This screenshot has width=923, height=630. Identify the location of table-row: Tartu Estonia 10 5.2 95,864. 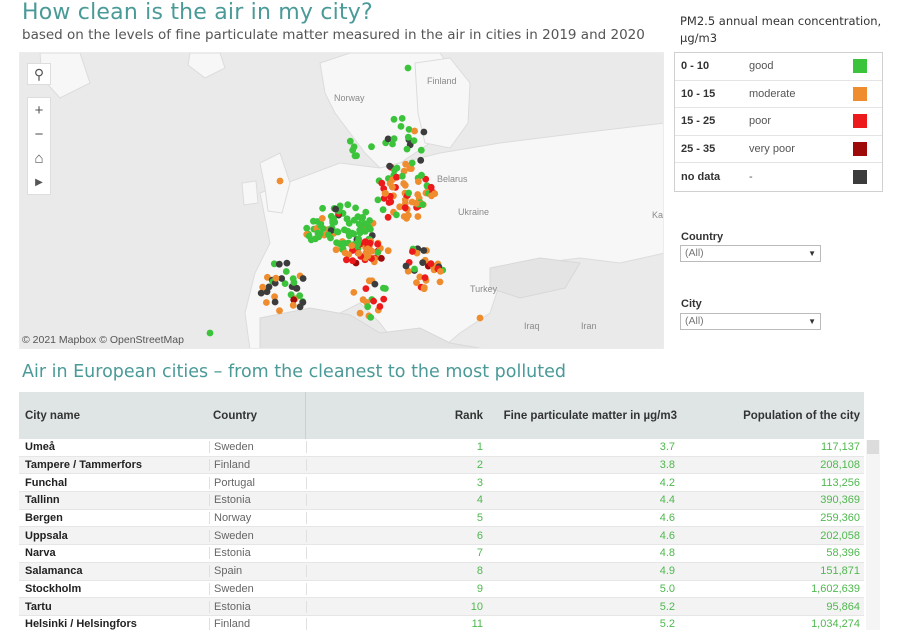
(441, 607).